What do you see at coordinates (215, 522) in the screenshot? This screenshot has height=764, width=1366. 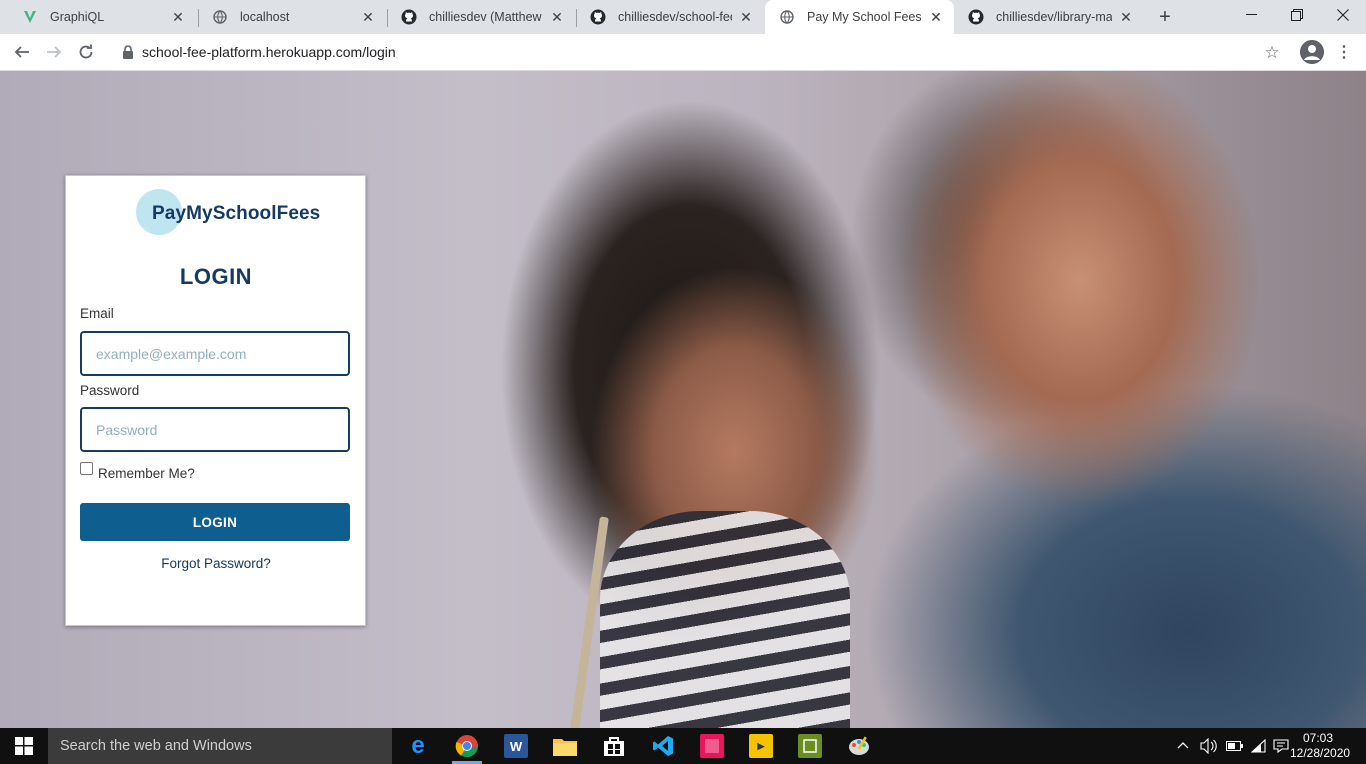 I see `login-button: LOGIN` at bounding box center [215, 522].